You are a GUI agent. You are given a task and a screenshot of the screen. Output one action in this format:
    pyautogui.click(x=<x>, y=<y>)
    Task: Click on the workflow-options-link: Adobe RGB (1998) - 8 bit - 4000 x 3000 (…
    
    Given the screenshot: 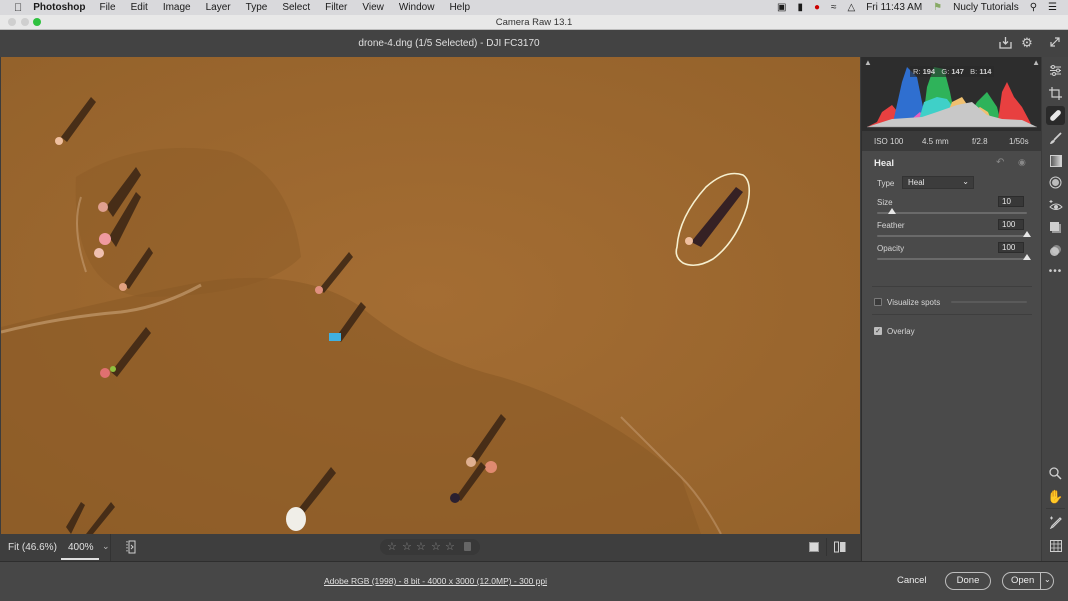 What is the action you would take?
    pyautogui.click(x=435, y=581)
    